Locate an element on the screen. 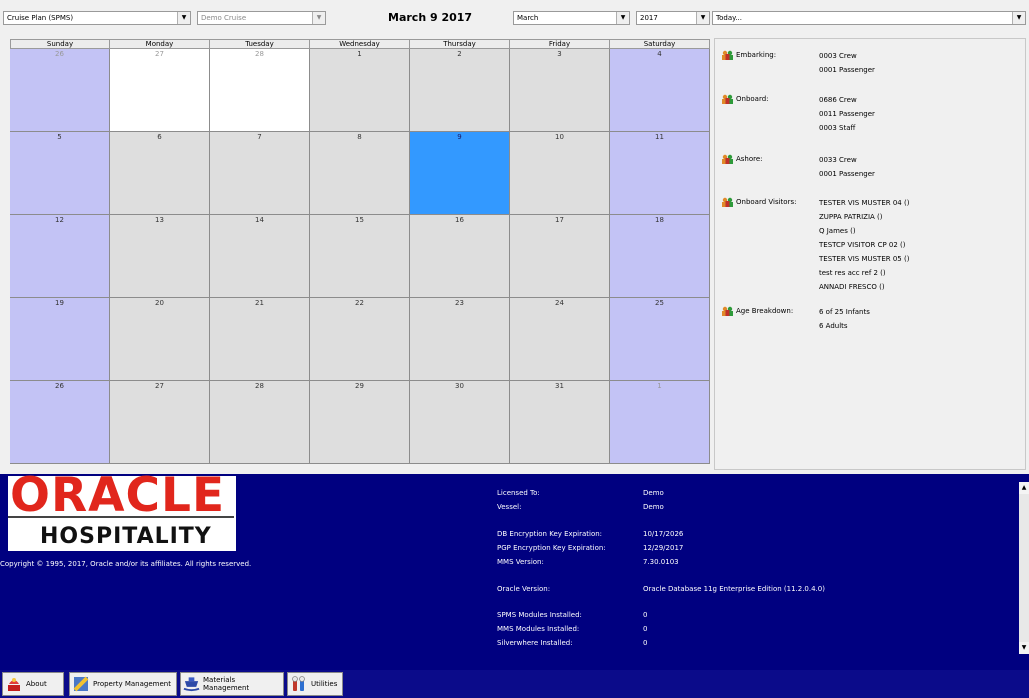 Image resolution: width=1029 pixels, height=698 pixels. calendar-day: 14 is located at coordinates (260, 256).